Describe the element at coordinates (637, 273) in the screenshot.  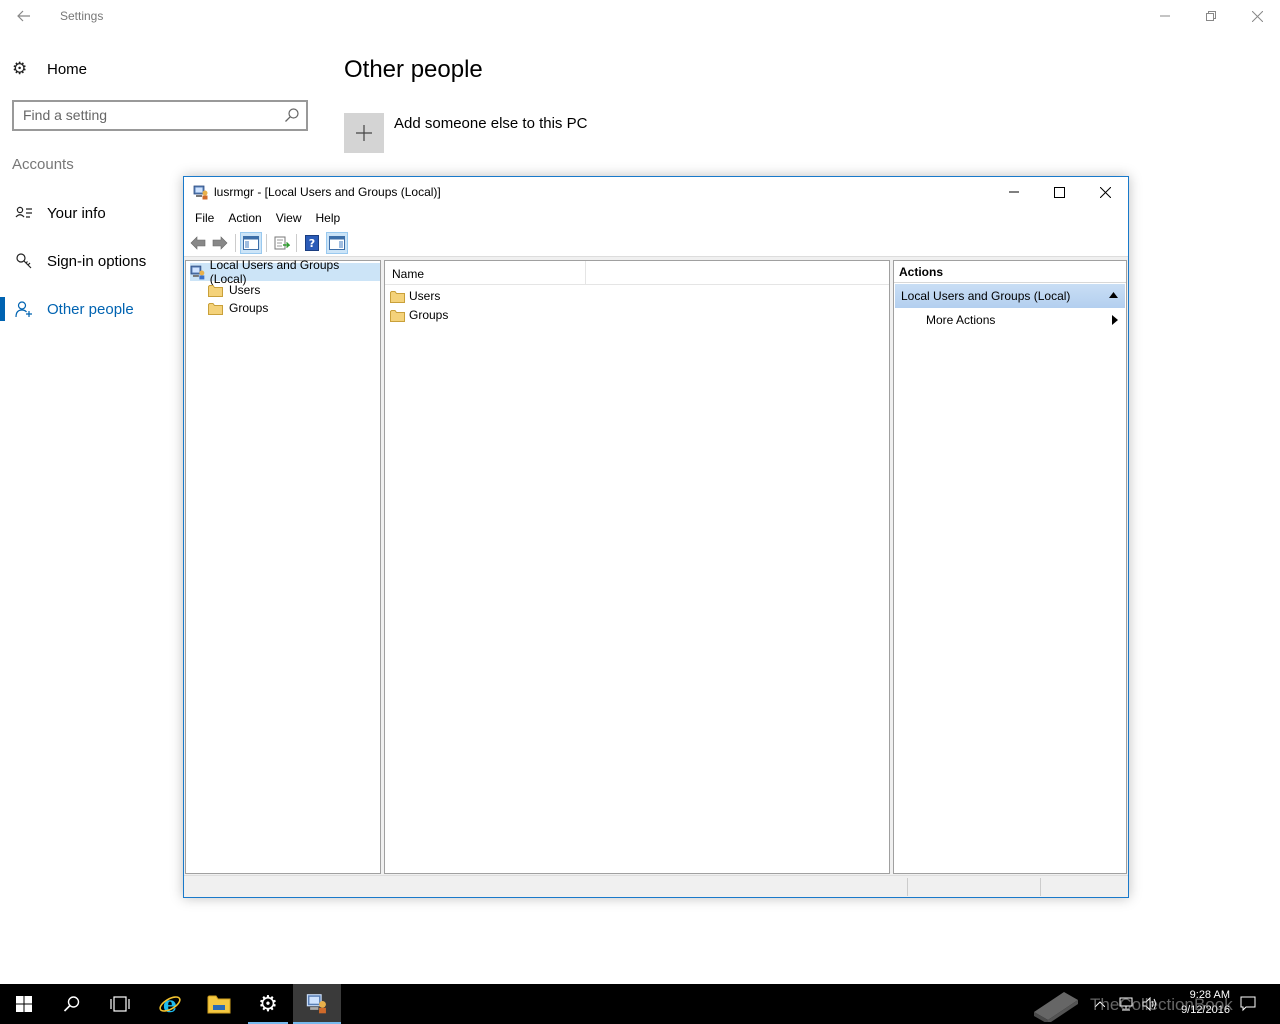
I see `list-header: Name` at that location.